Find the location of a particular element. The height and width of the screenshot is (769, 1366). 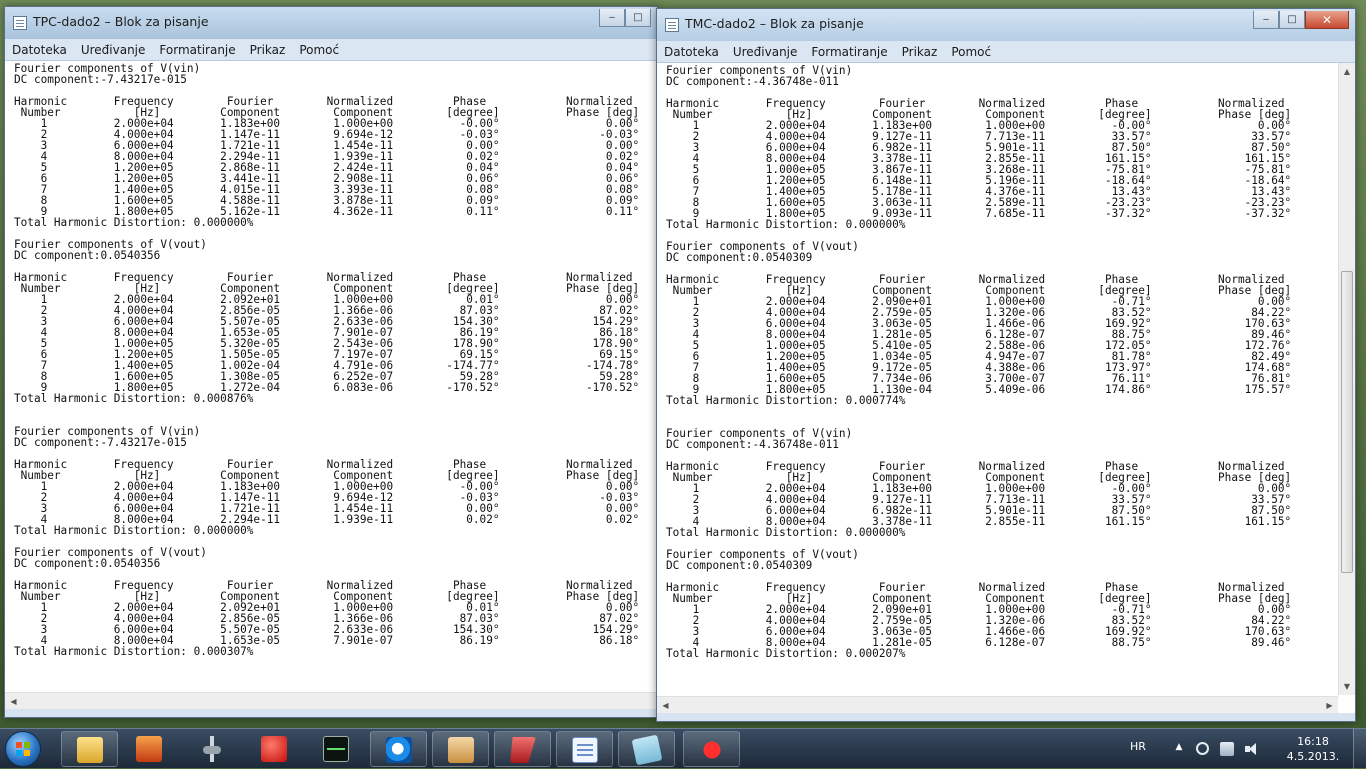

folder-icon is located at coordinates (90, 750).